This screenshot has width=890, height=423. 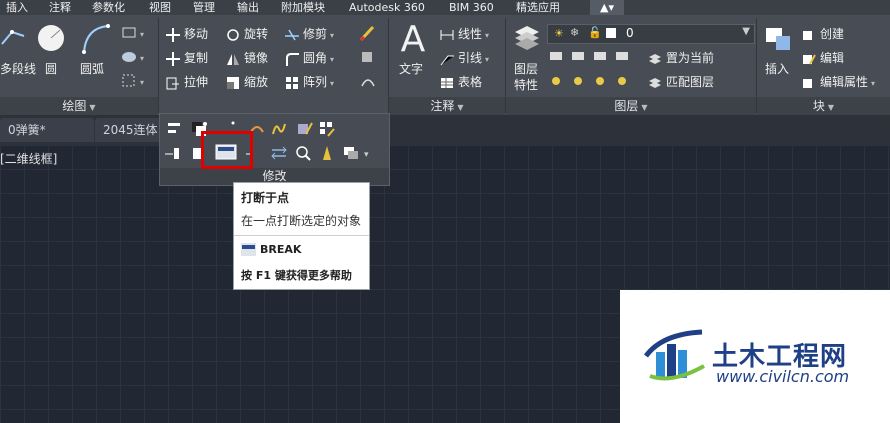 What do you see at coordinates (301, 221) in the screenshot?
I see `tooltip-description: 在一点打断选定的对象` at bounding box center [301, 221].